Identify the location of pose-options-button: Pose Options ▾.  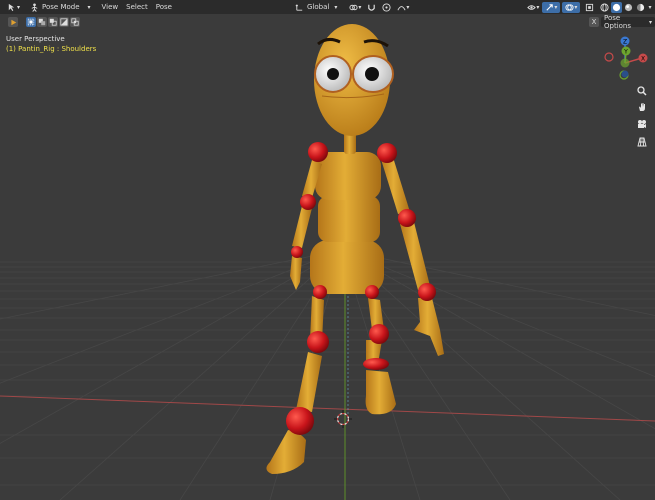
(628, 22).